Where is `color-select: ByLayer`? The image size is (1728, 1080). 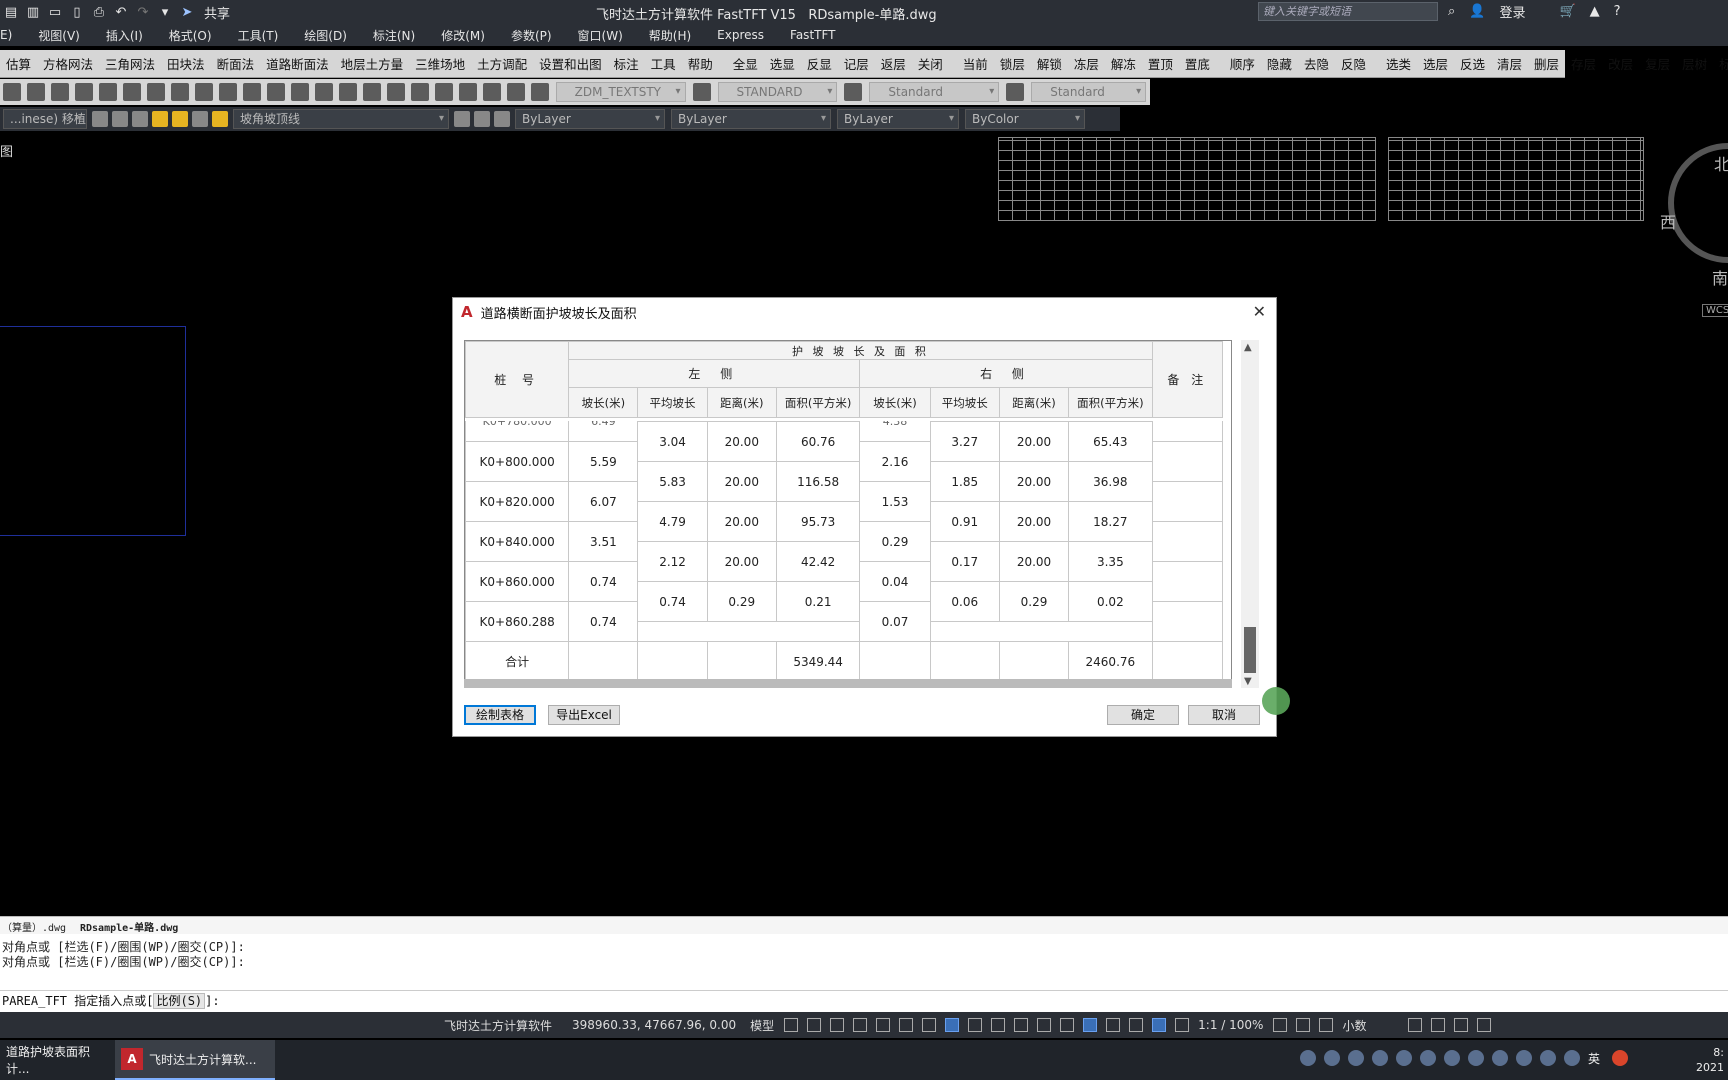 color-select: ByLayer is located at coordinates (590, 119).